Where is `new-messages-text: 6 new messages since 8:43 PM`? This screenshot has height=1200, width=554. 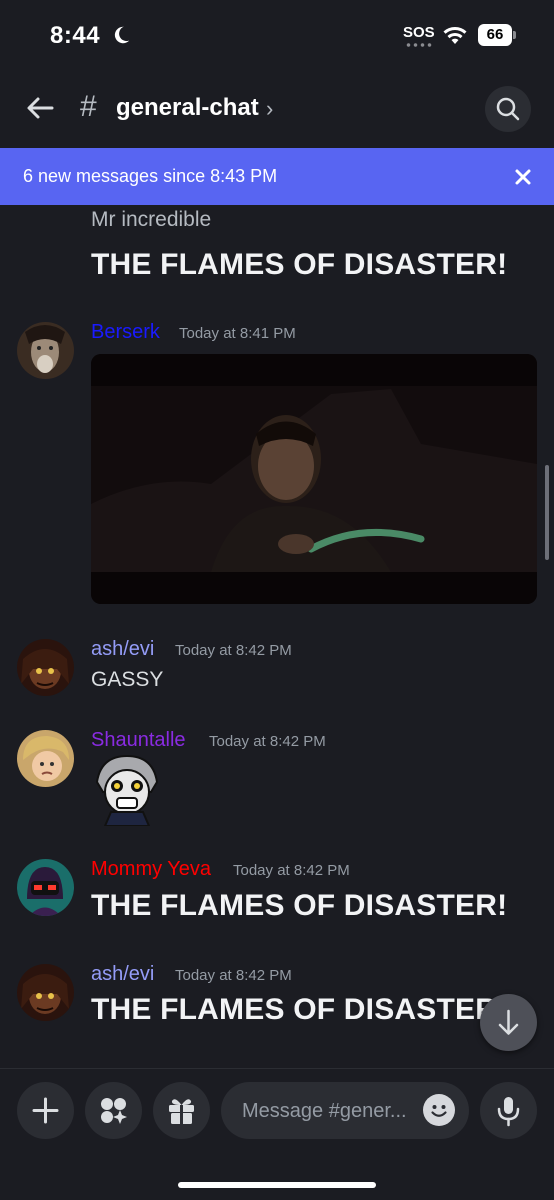 new-messages-text: 6 new messages since 8:43 PM is located at coordinates (150, 176).